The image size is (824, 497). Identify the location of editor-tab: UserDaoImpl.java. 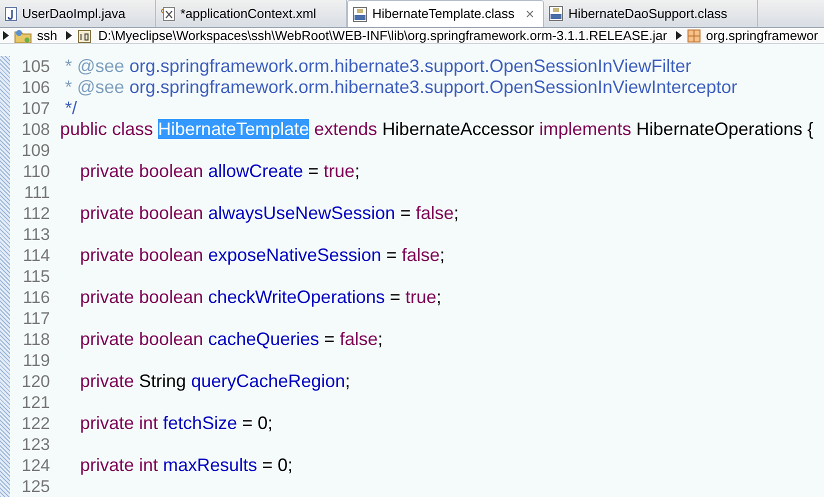
(78, 13).